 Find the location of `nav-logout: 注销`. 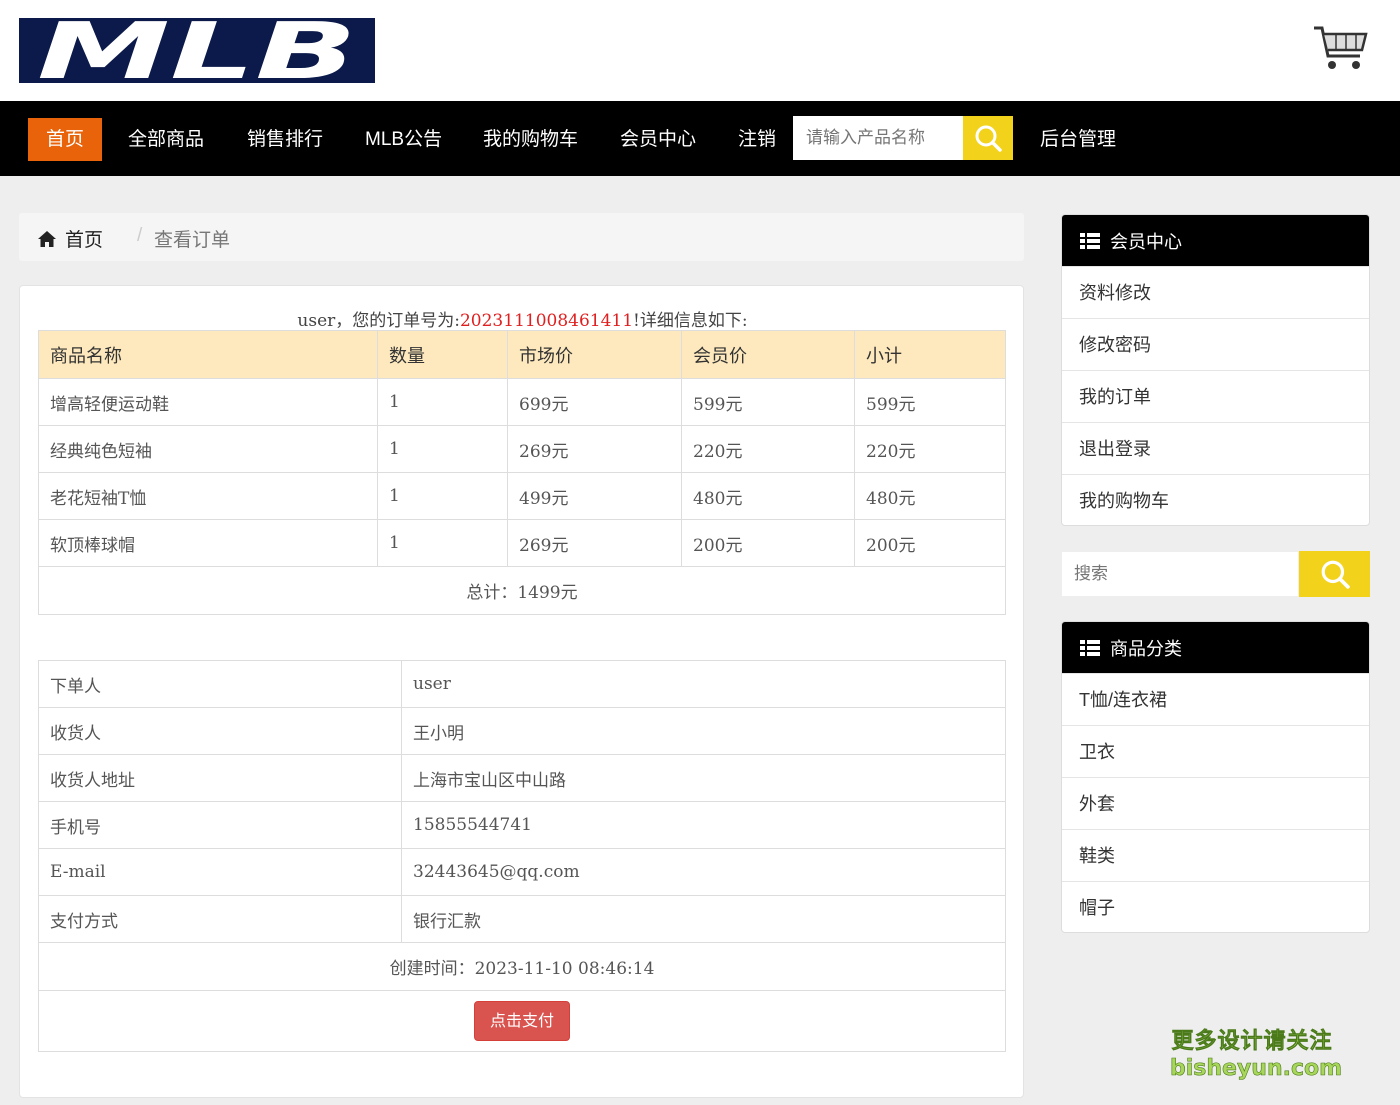

nav-logout: 注销 is located at coordinates (757, 139).